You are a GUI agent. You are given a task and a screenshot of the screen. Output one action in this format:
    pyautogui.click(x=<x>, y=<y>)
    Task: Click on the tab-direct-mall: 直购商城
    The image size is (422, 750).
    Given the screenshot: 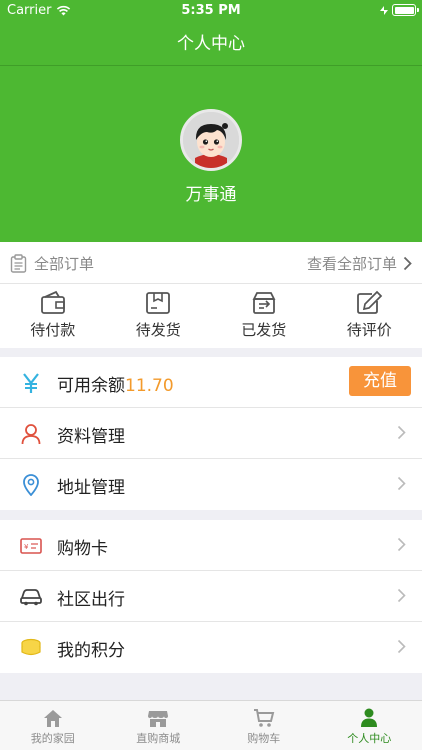 What is the action you would take?
    pyautogui.click(x=159, y=725)
    